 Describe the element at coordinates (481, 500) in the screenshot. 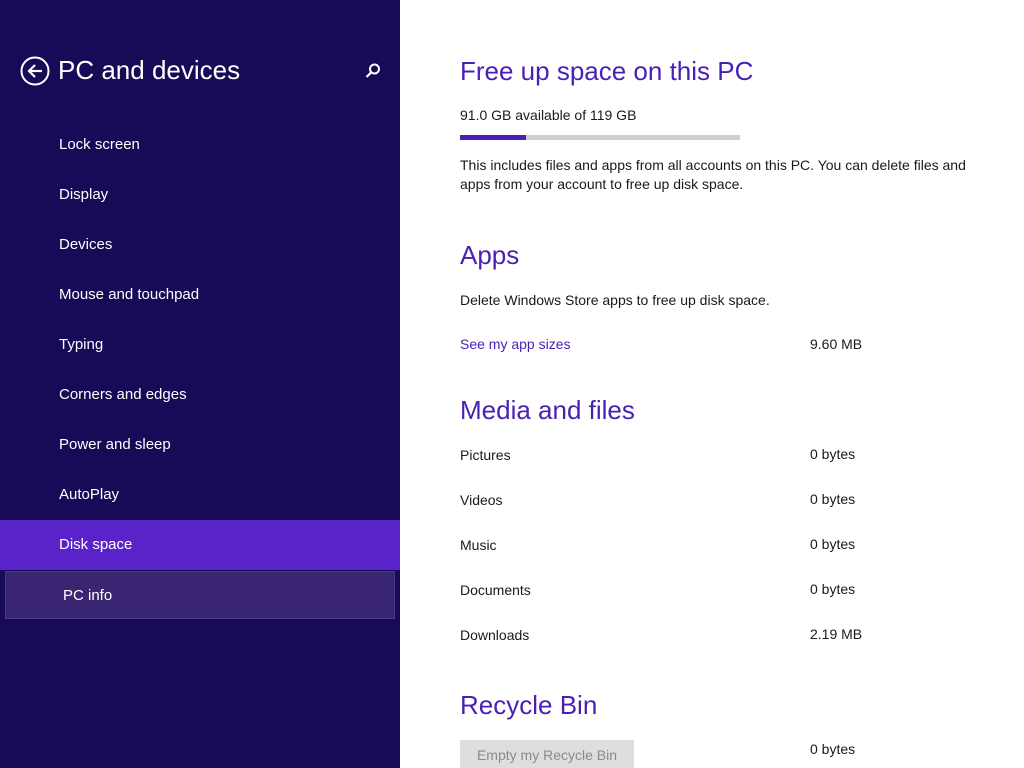

I see `media-row-label: Videos` at that location.